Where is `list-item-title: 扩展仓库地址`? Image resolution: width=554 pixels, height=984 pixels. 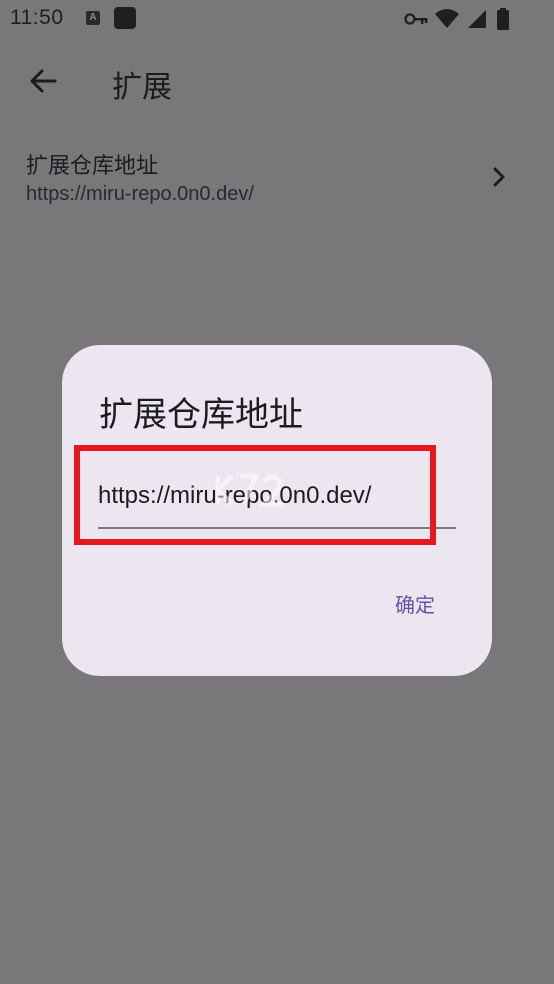 list-item-title: 扩展仓库地址 is located at coordinates (92, 166).